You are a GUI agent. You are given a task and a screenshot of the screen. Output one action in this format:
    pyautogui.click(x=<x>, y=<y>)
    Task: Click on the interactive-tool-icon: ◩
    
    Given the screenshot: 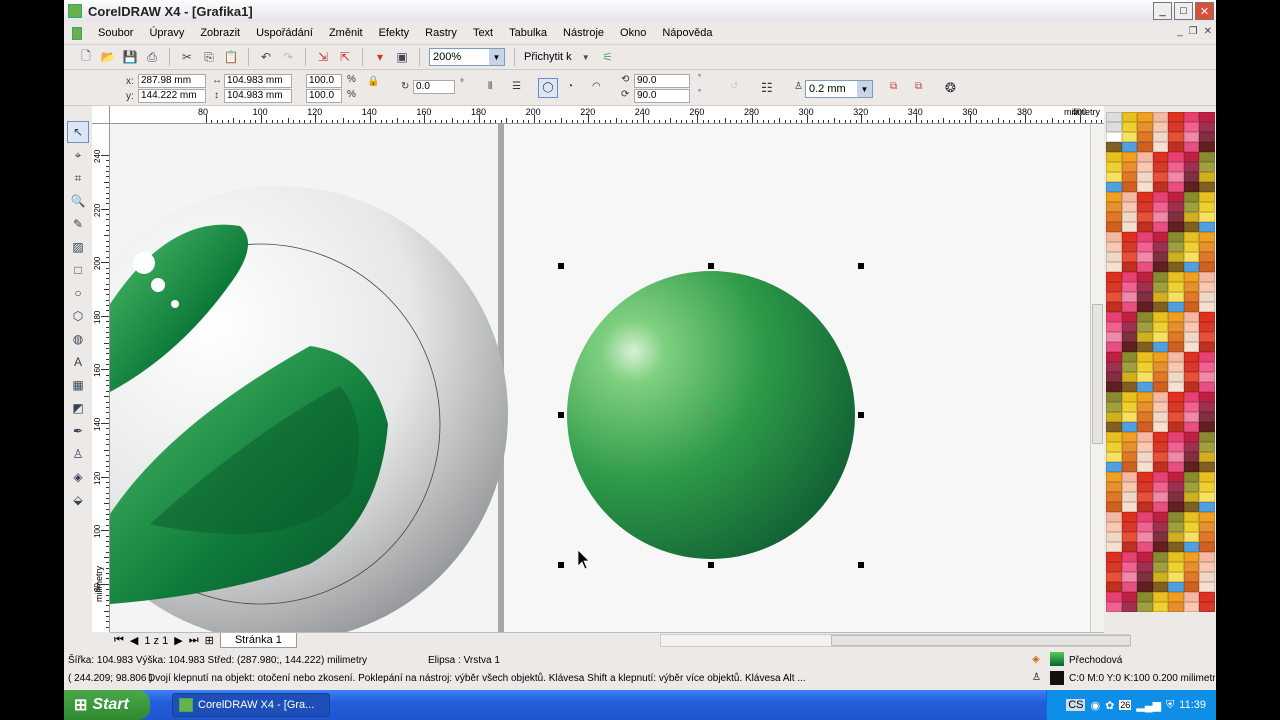 What is the action you would take?
    pyautogui.click(x=78, y=408)
    